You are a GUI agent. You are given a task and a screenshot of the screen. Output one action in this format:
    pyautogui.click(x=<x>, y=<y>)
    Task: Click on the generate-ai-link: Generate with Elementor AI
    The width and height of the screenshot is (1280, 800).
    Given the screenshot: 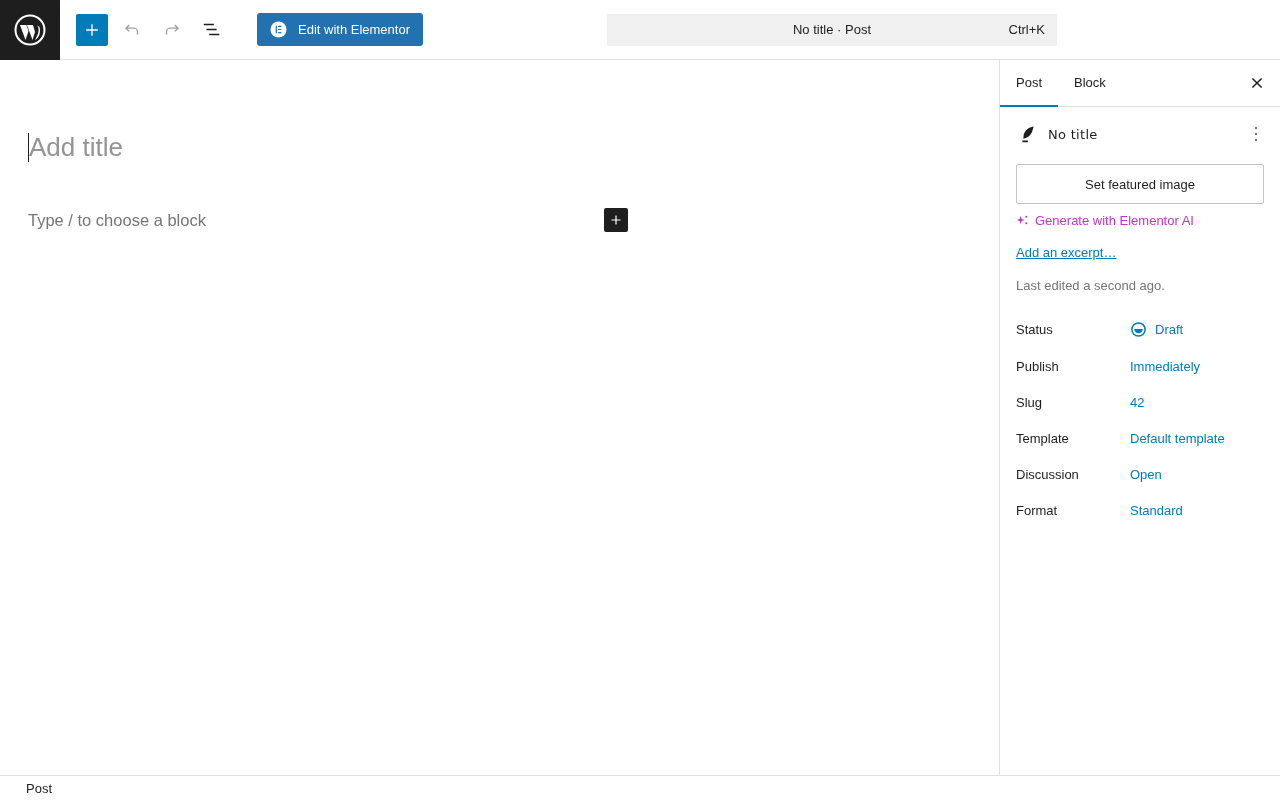 What is the action you would take?
    pyautogui.click(x=1105, y=220)
    